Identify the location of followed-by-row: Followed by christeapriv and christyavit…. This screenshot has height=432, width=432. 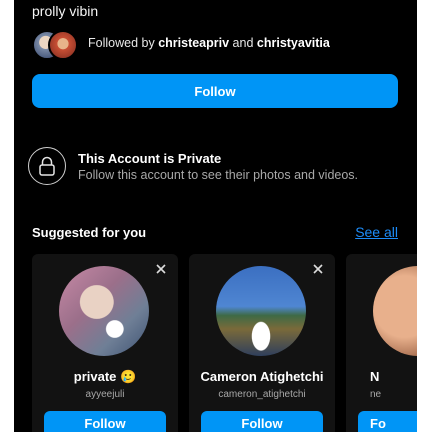
(181, 44).